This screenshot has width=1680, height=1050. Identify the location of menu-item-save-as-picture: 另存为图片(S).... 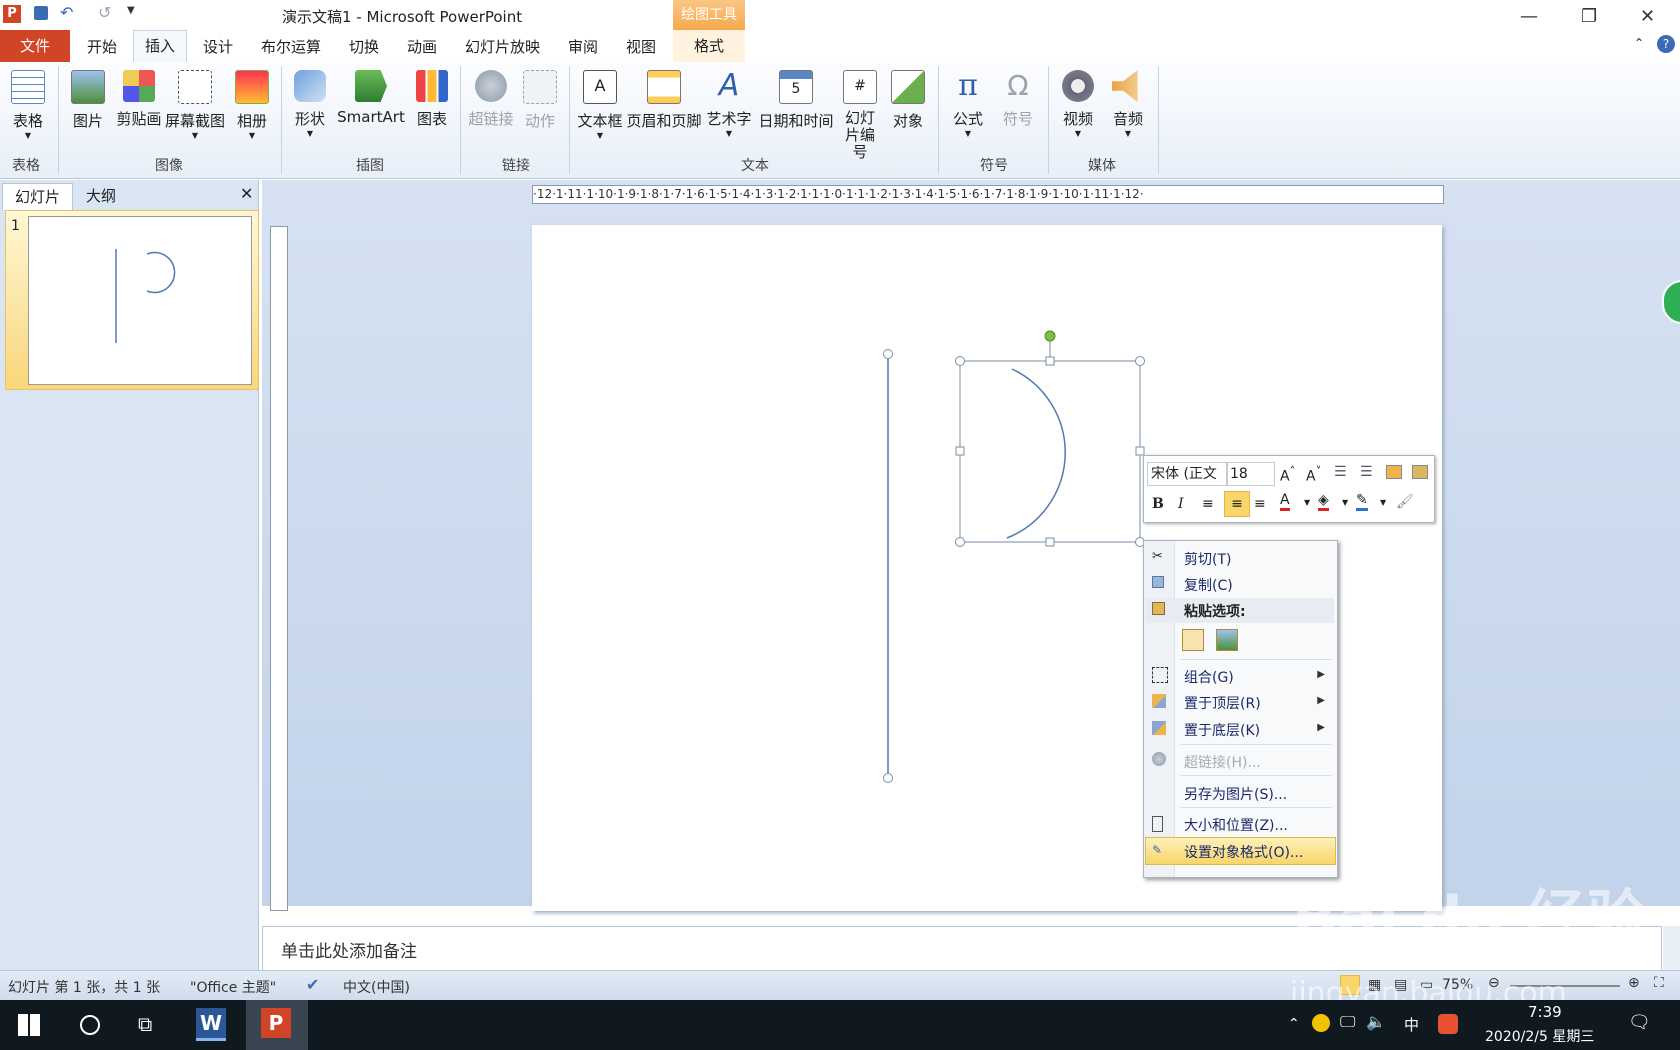
(1235, 794).